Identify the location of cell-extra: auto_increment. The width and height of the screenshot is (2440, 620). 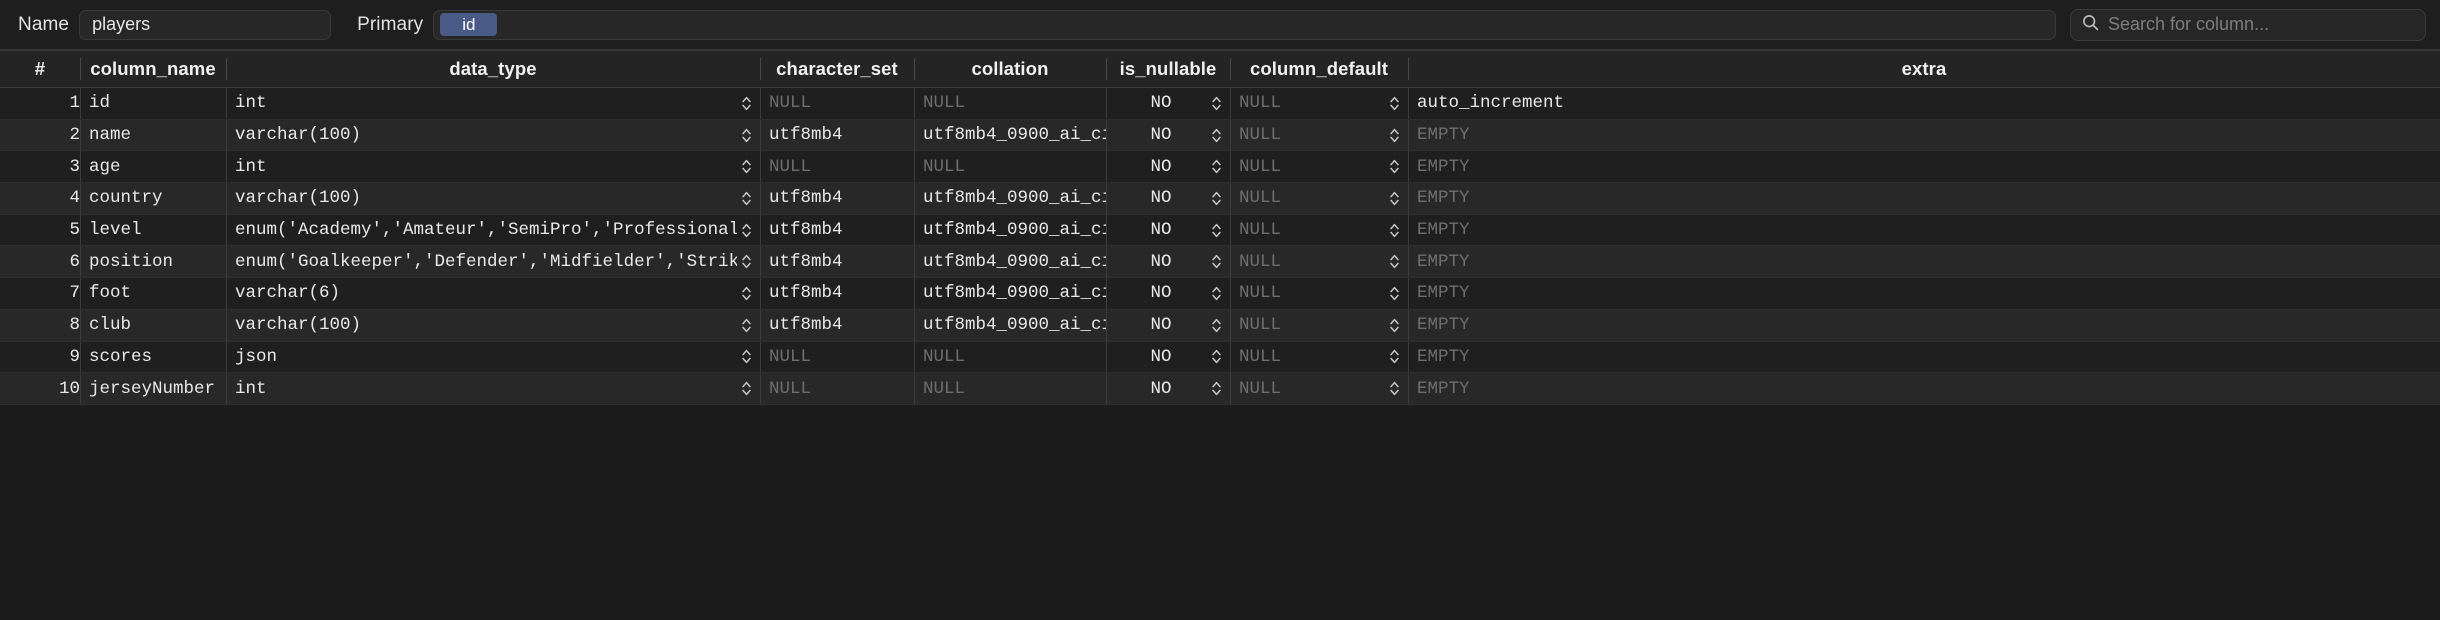
(1924, 103).